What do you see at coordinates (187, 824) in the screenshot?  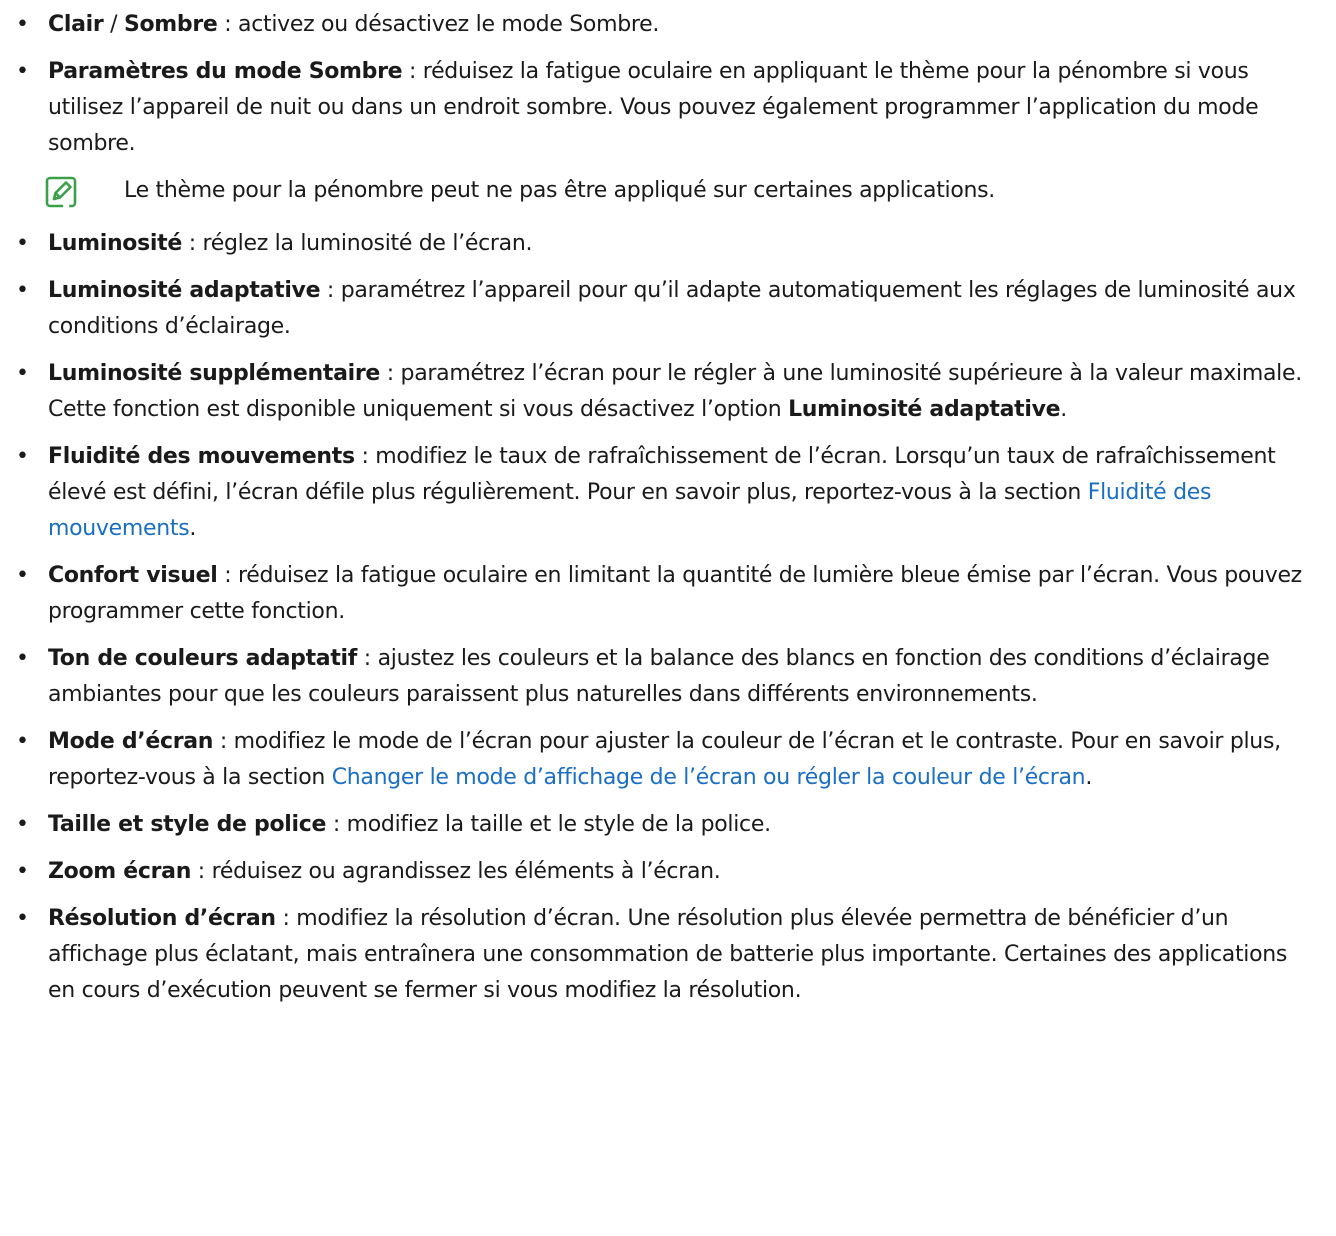 I see `term-label: Taille et style de police` at bounding box center [187, 824].